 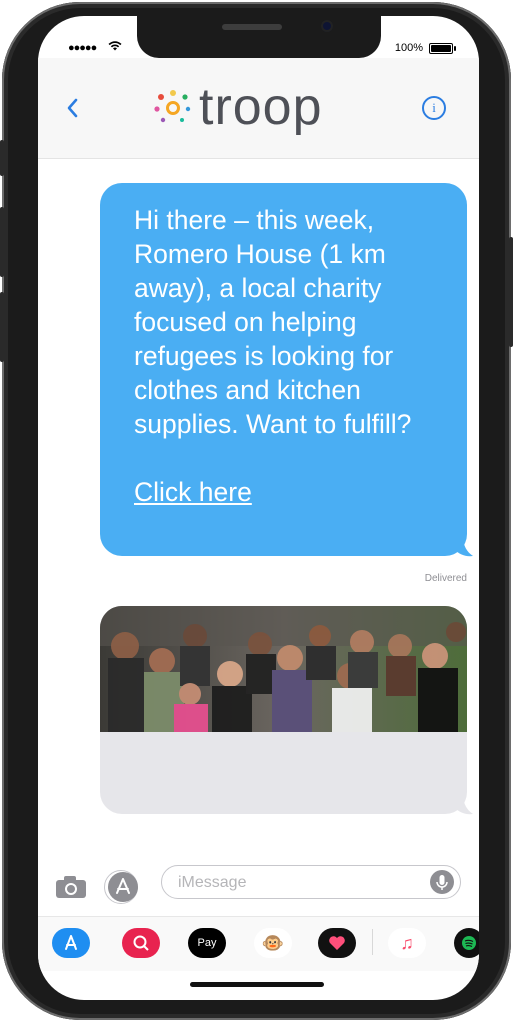 I want to click on incoming-bubble-tail, so click(x=464, y=804).